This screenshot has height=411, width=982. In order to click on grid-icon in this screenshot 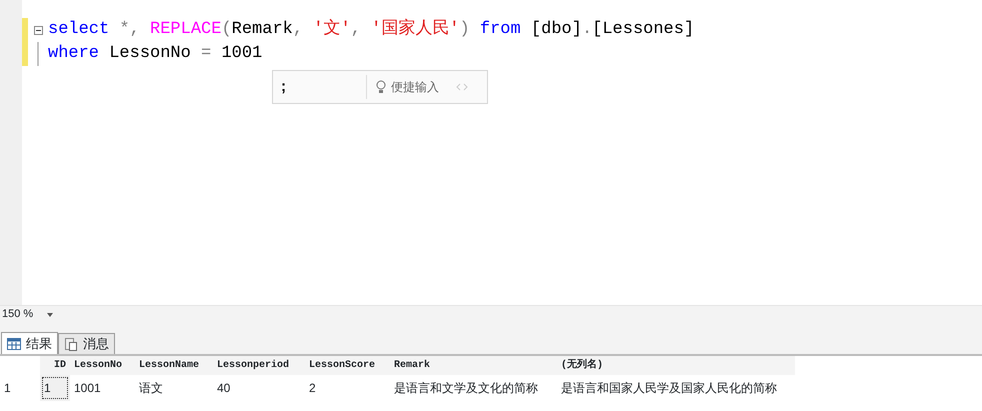, I will do `click(14, 344)`.